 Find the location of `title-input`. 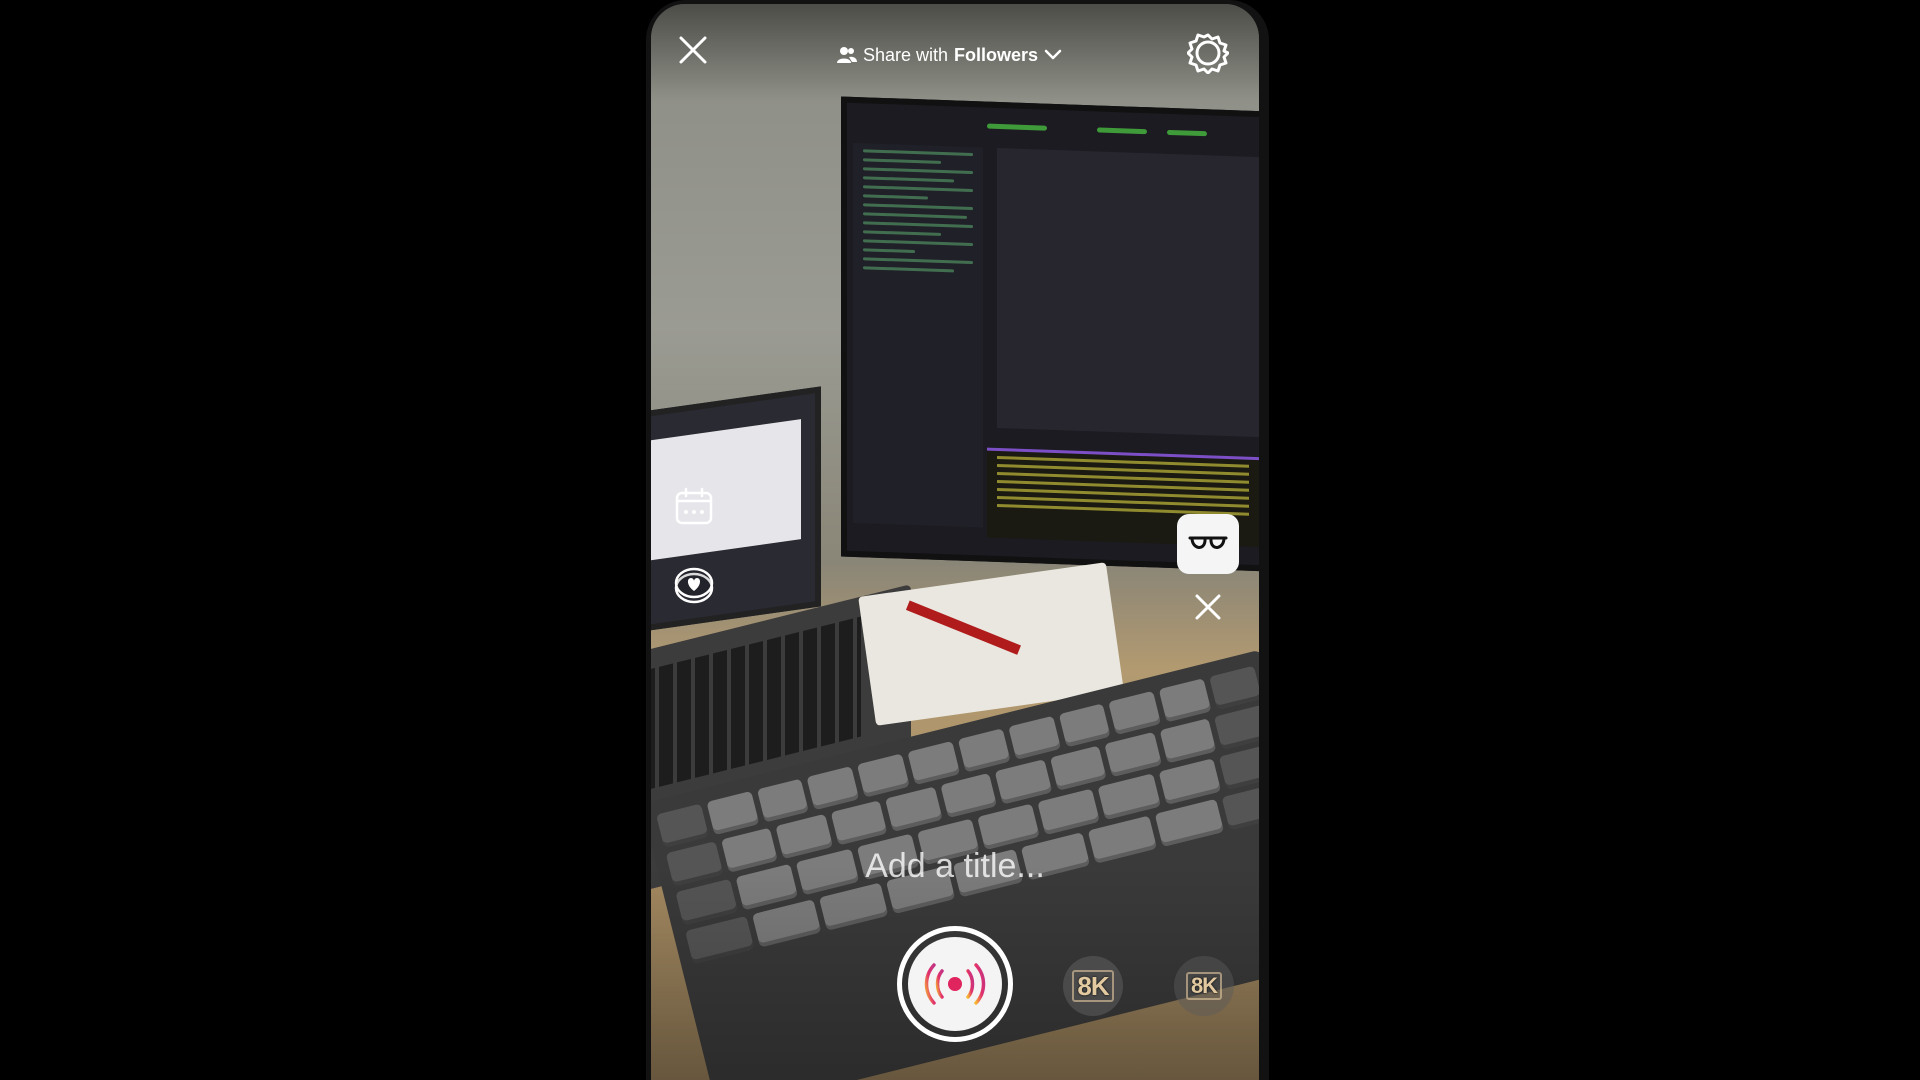

title-input is located at coordinates (955, 866).